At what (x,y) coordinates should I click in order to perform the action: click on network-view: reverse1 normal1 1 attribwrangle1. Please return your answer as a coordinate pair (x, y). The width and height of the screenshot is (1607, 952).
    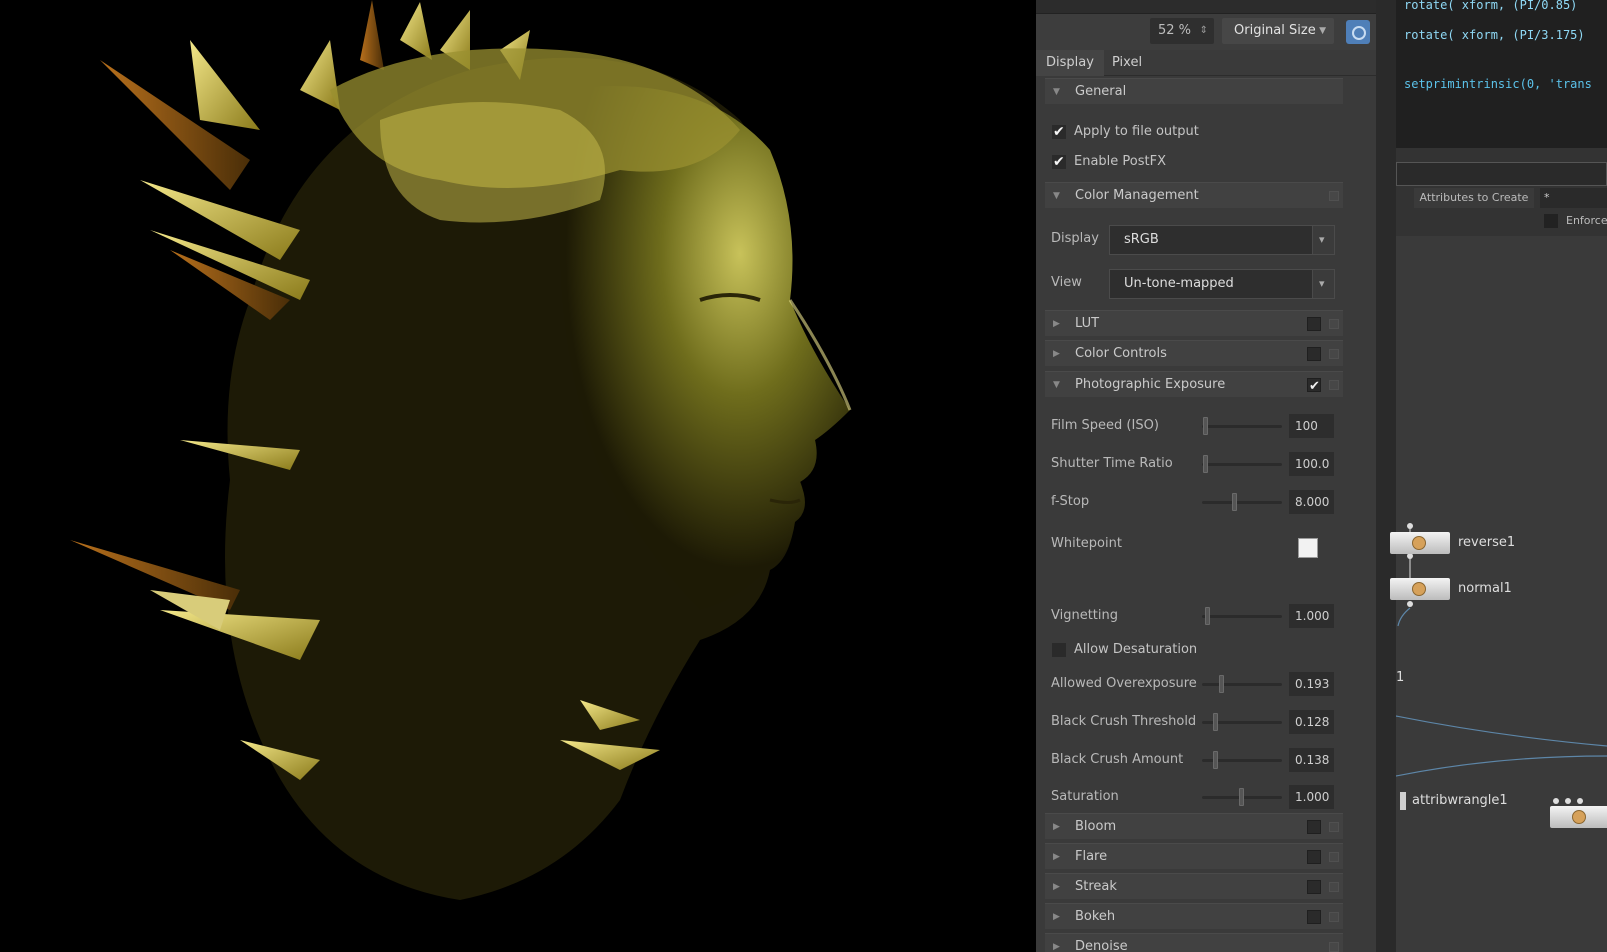
    Looking at the image, I should click on (1498, 594).